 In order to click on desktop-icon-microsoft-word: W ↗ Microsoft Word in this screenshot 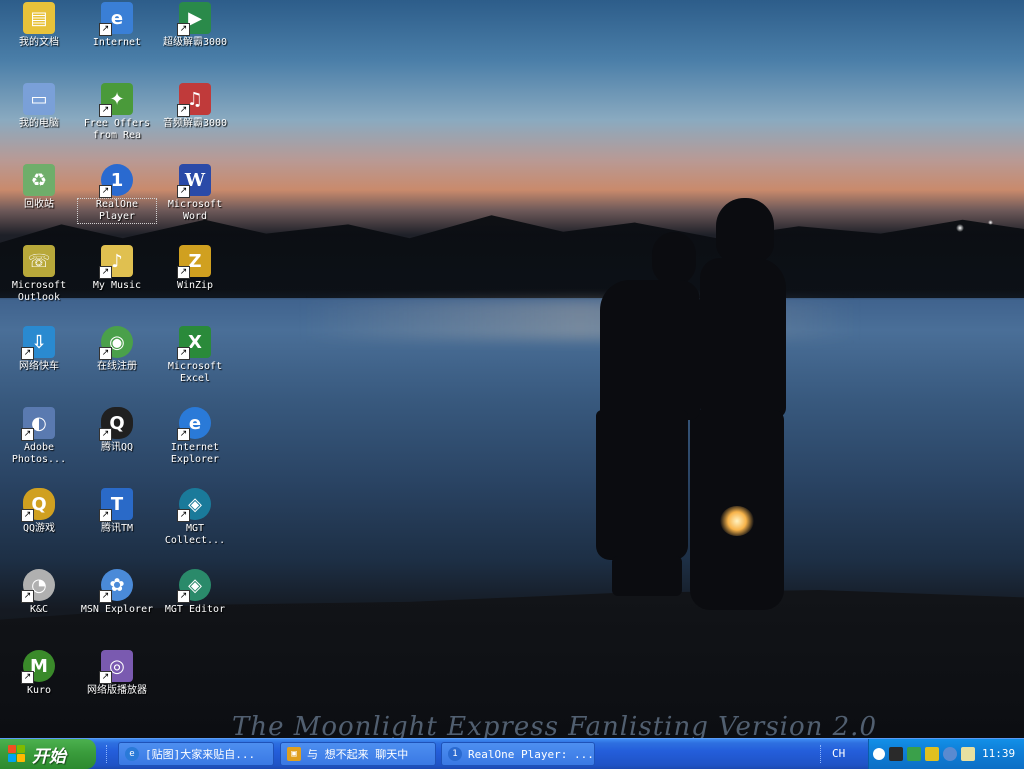, I will do `click(195, 193)`.